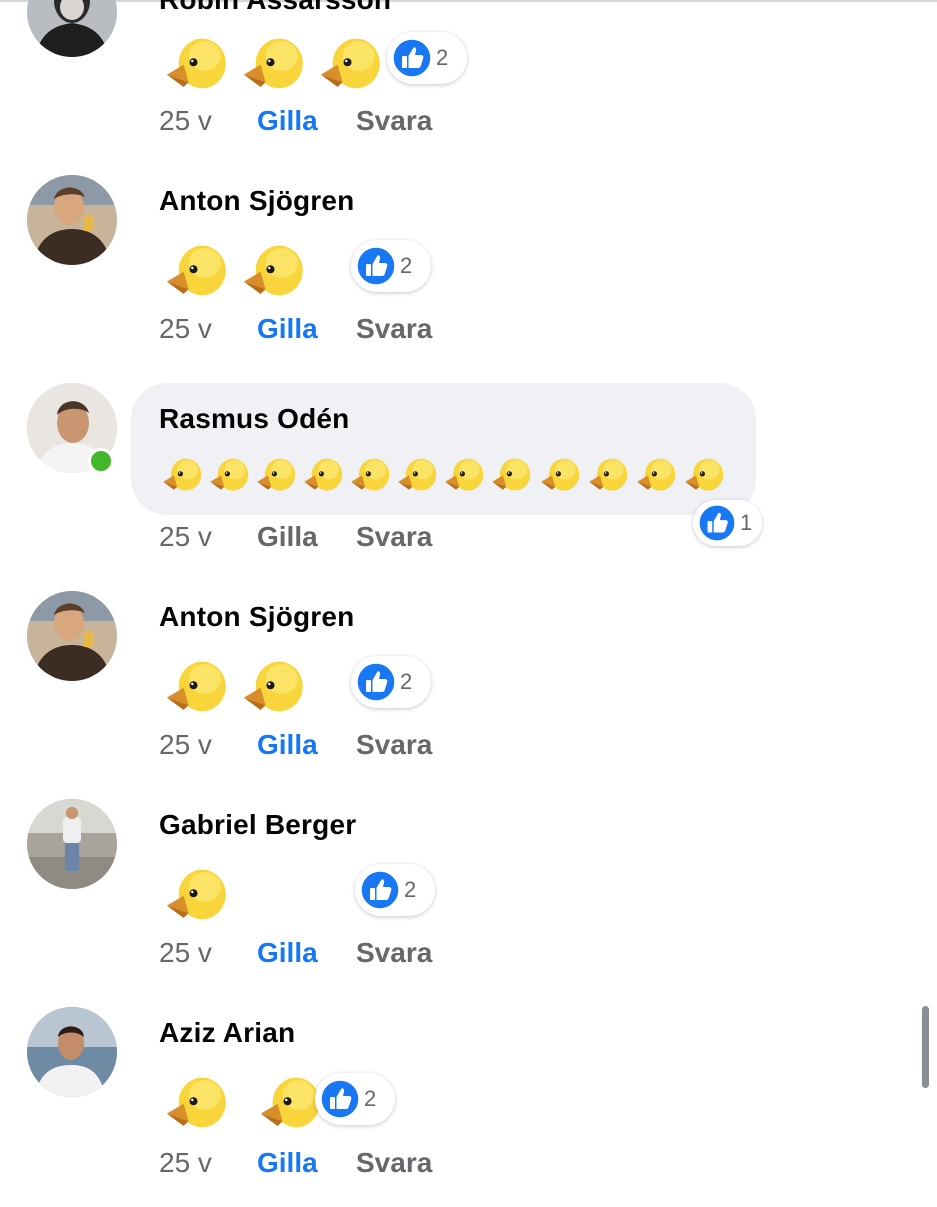 The image size is (937, 1207). What do you see at coordinates (275, 8) in the screenshot?
I see `commenter-name: Robin Assarsson` at bounding box center [275, 8].